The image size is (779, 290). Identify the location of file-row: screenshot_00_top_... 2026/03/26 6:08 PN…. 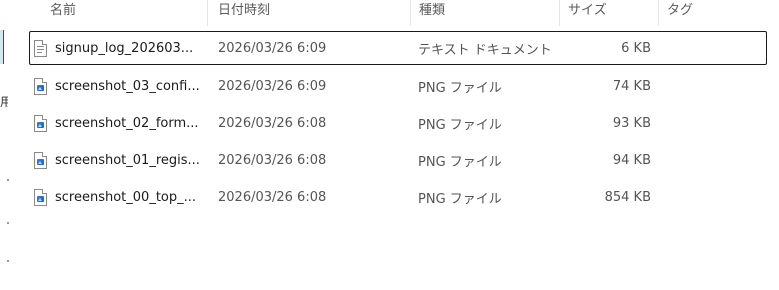
(398, 197).